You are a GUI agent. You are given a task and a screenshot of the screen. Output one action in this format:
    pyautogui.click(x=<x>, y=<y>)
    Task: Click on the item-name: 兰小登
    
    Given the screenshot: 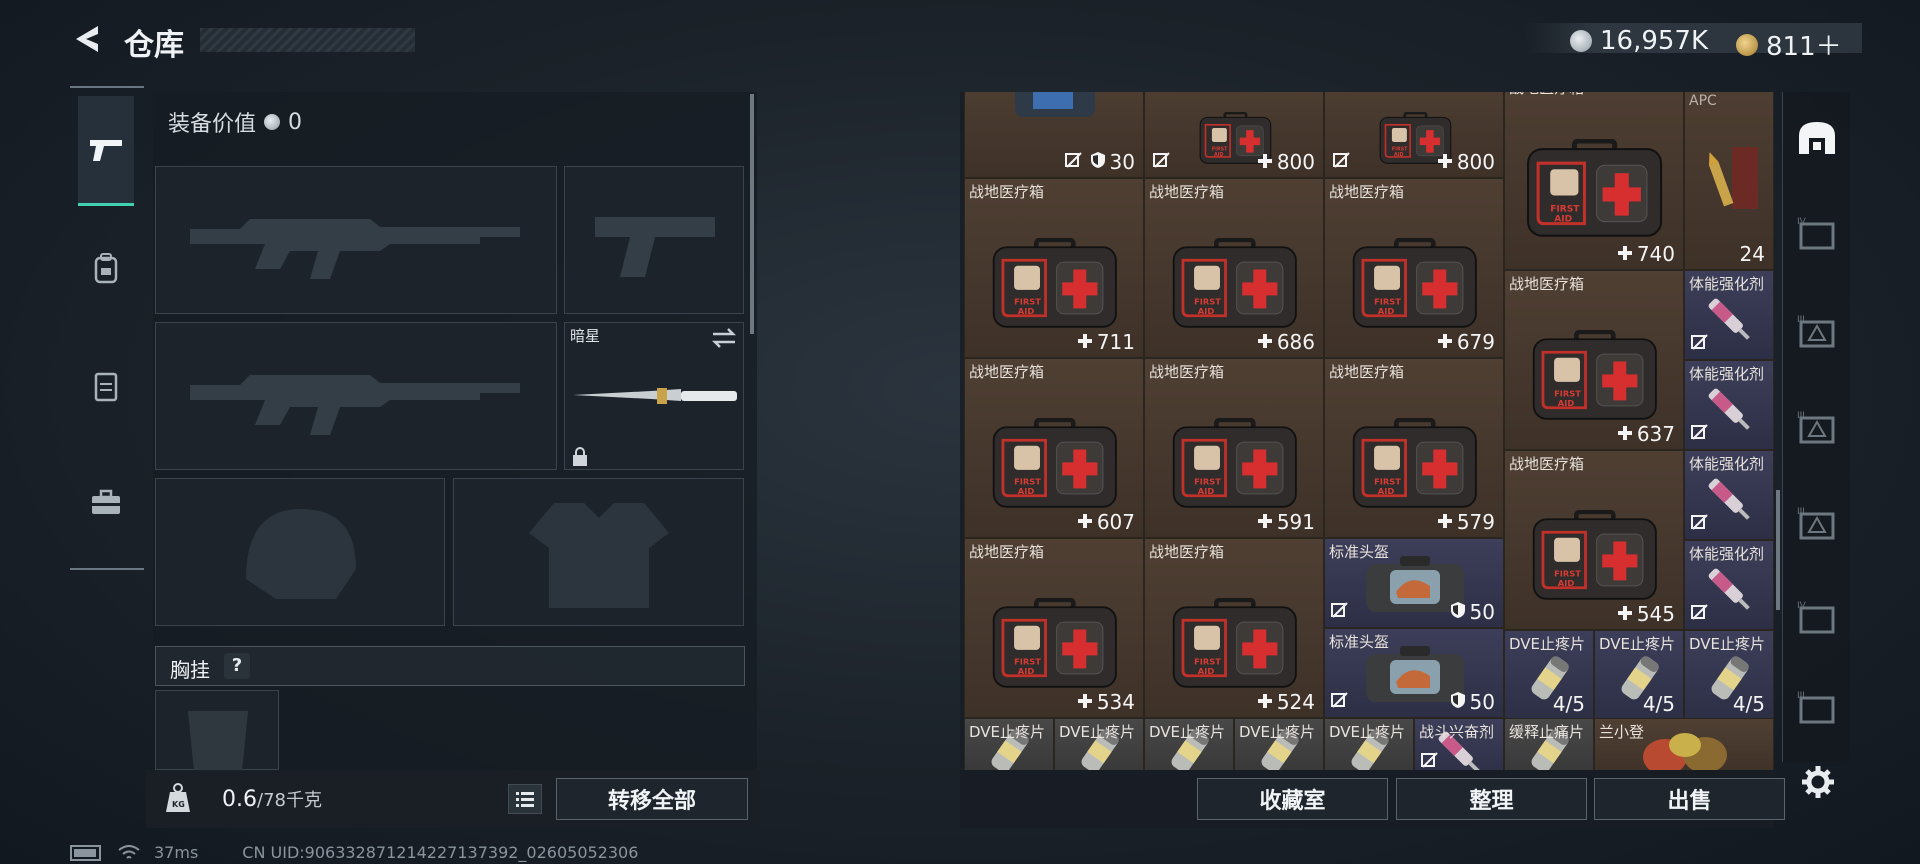 What is the action you would take?
    pyautogui.click(x=1622, y=732)
    